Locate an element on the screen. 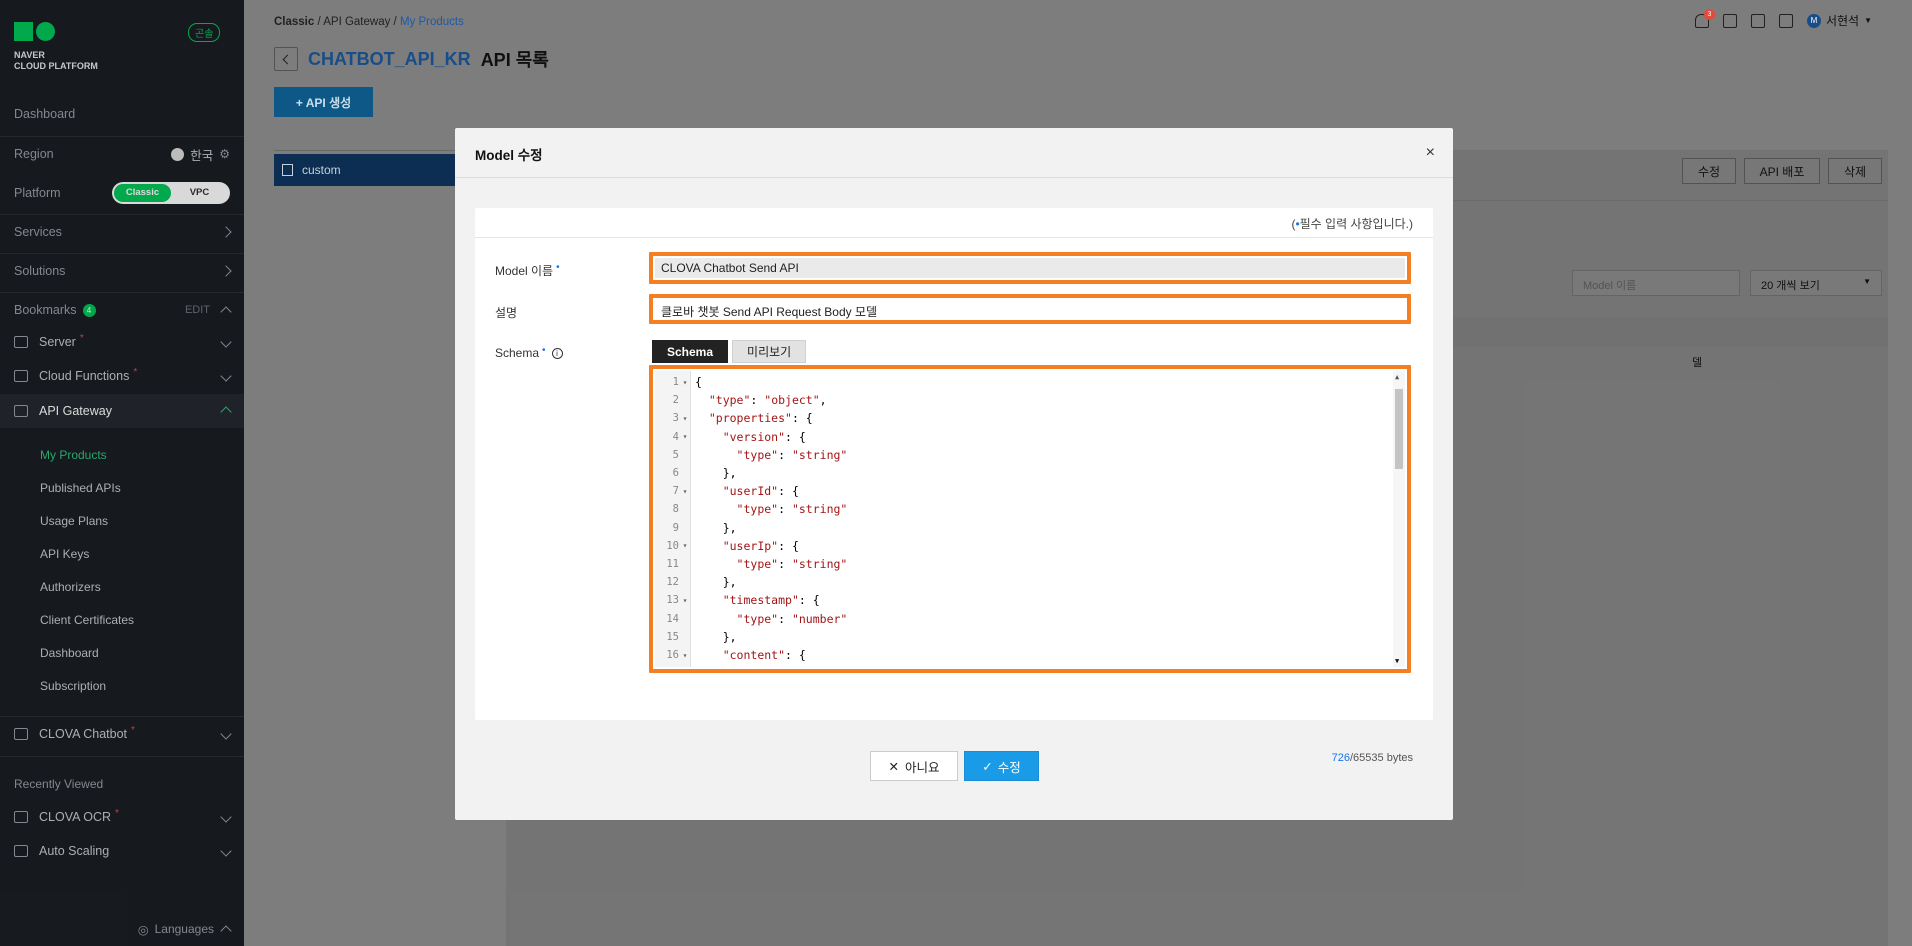 This screenshot has height=946, width=1912. tab-schema: Schema is located at coordinates (690, 351).